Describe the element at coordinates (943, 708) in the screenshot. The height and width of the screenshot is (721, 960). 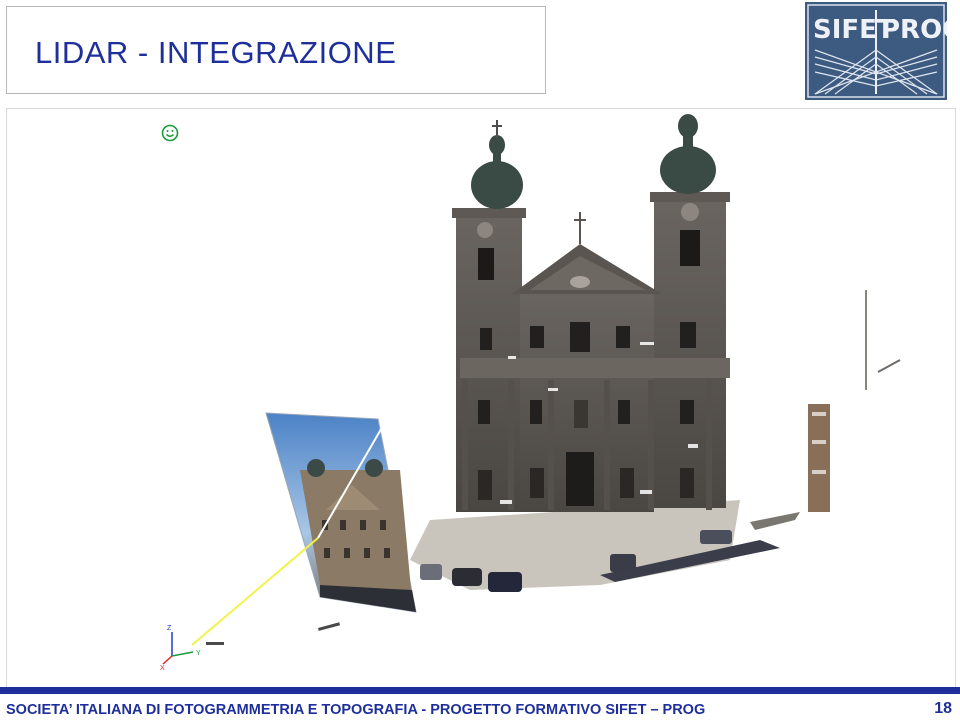
I see `page-number: 18` at that location.